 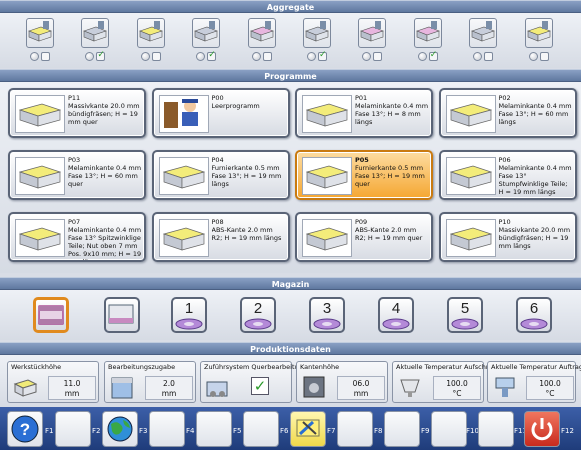 I want to click on glue-applicator-icon, so click(x=505, y=387).